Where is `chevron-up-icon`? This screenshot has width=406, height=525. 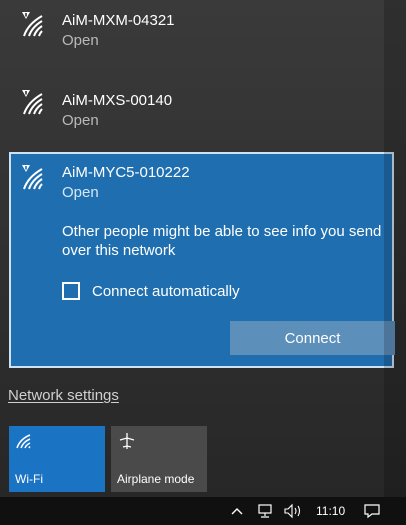
chevron-up-icon is located at coordinates (237, 511).